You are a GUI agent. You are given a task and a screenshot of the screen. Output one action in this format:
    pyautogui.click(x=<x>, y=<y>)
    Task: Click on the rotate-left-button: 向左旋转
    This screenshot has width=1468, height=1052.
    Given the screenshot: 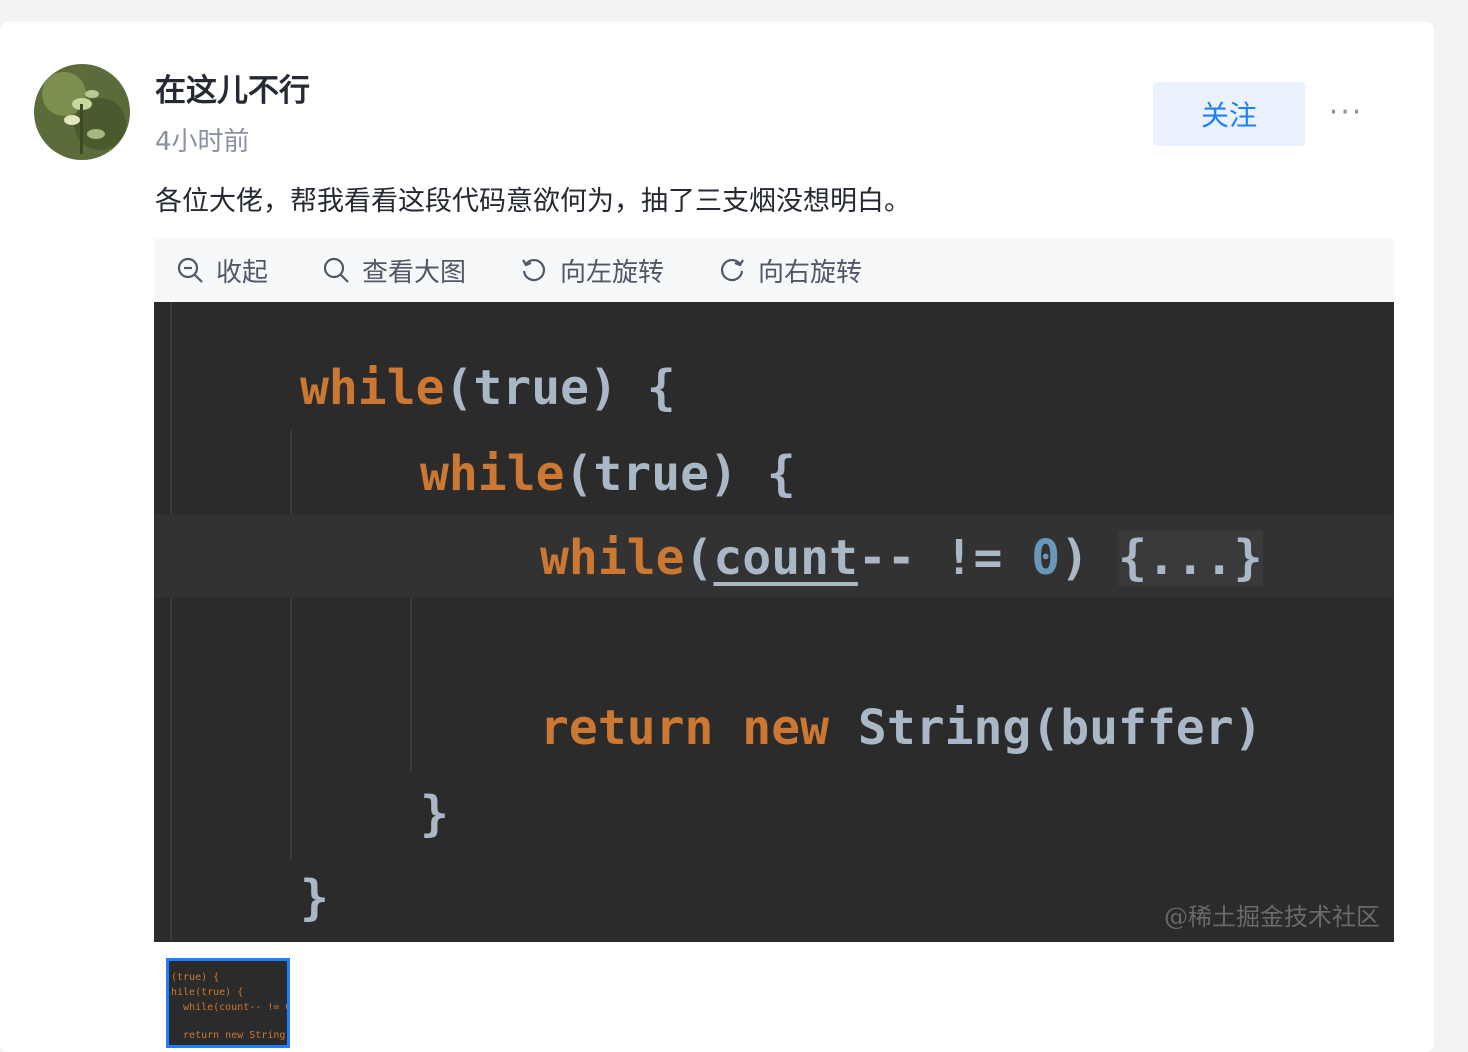 What is the action you would take?
    pyautogui.click(x=592, y=270)
    